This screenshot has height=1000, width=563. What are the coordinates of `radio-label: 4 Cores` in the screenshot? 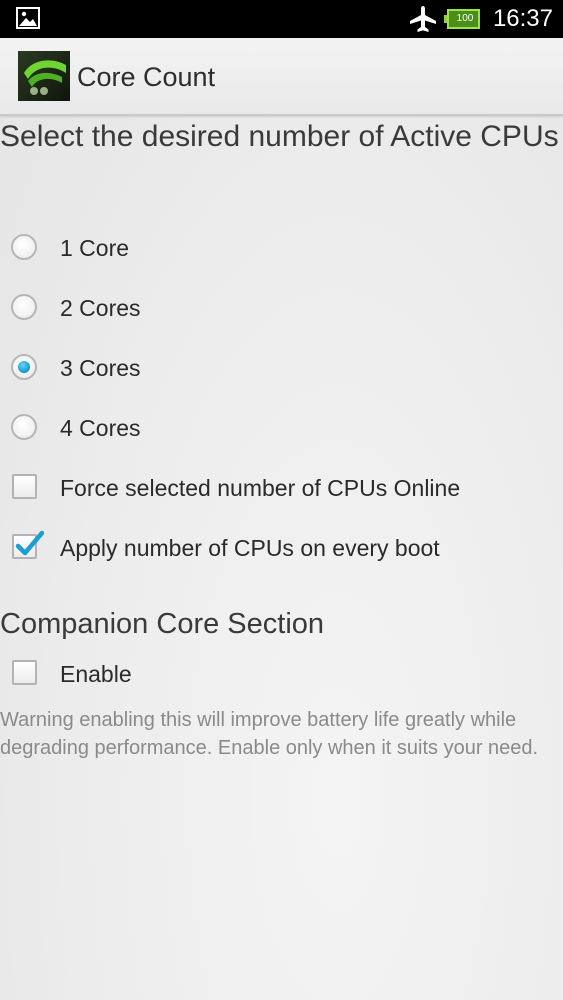 It's located at (100, 428).